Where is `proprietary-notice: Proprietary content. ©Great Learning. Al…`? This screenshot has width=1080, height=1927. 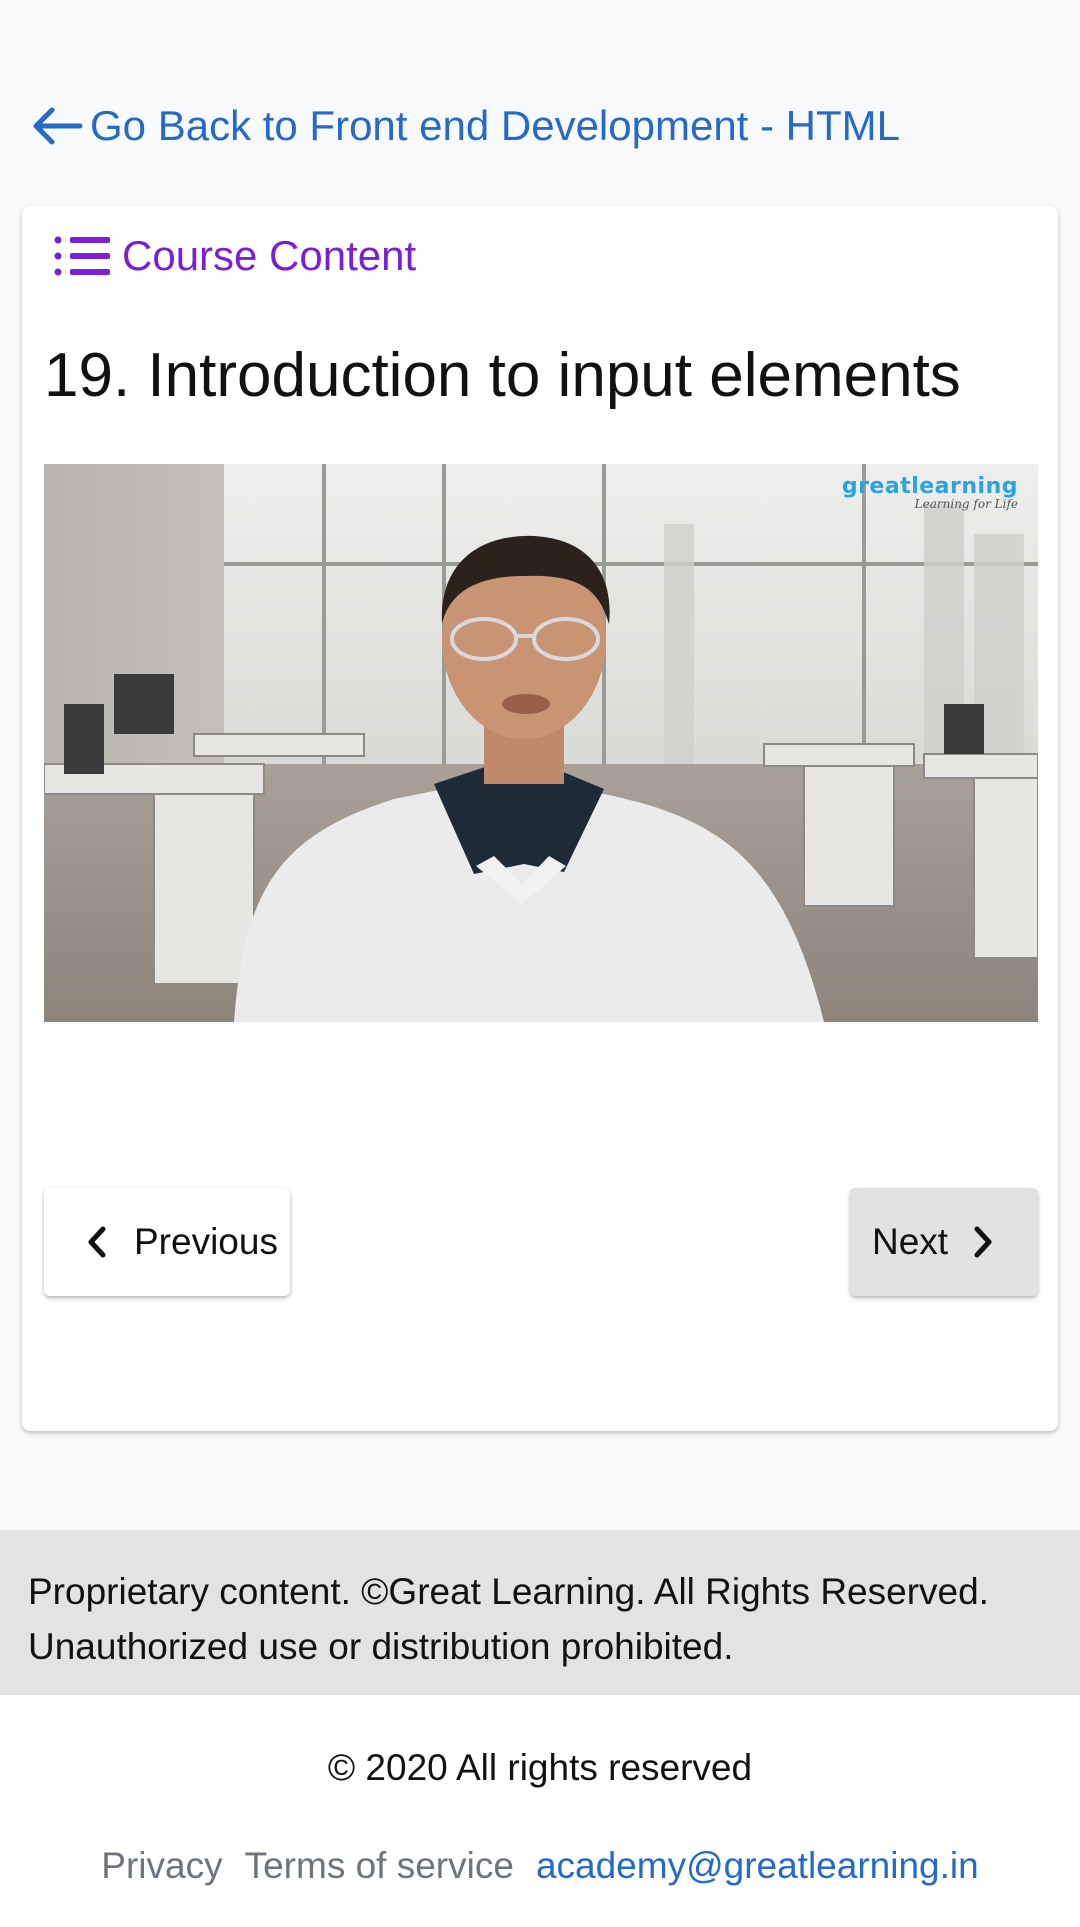
proprietary-notice: Proprietary content. ©Great Learning. Al… is located at coordinates (540, 1612).